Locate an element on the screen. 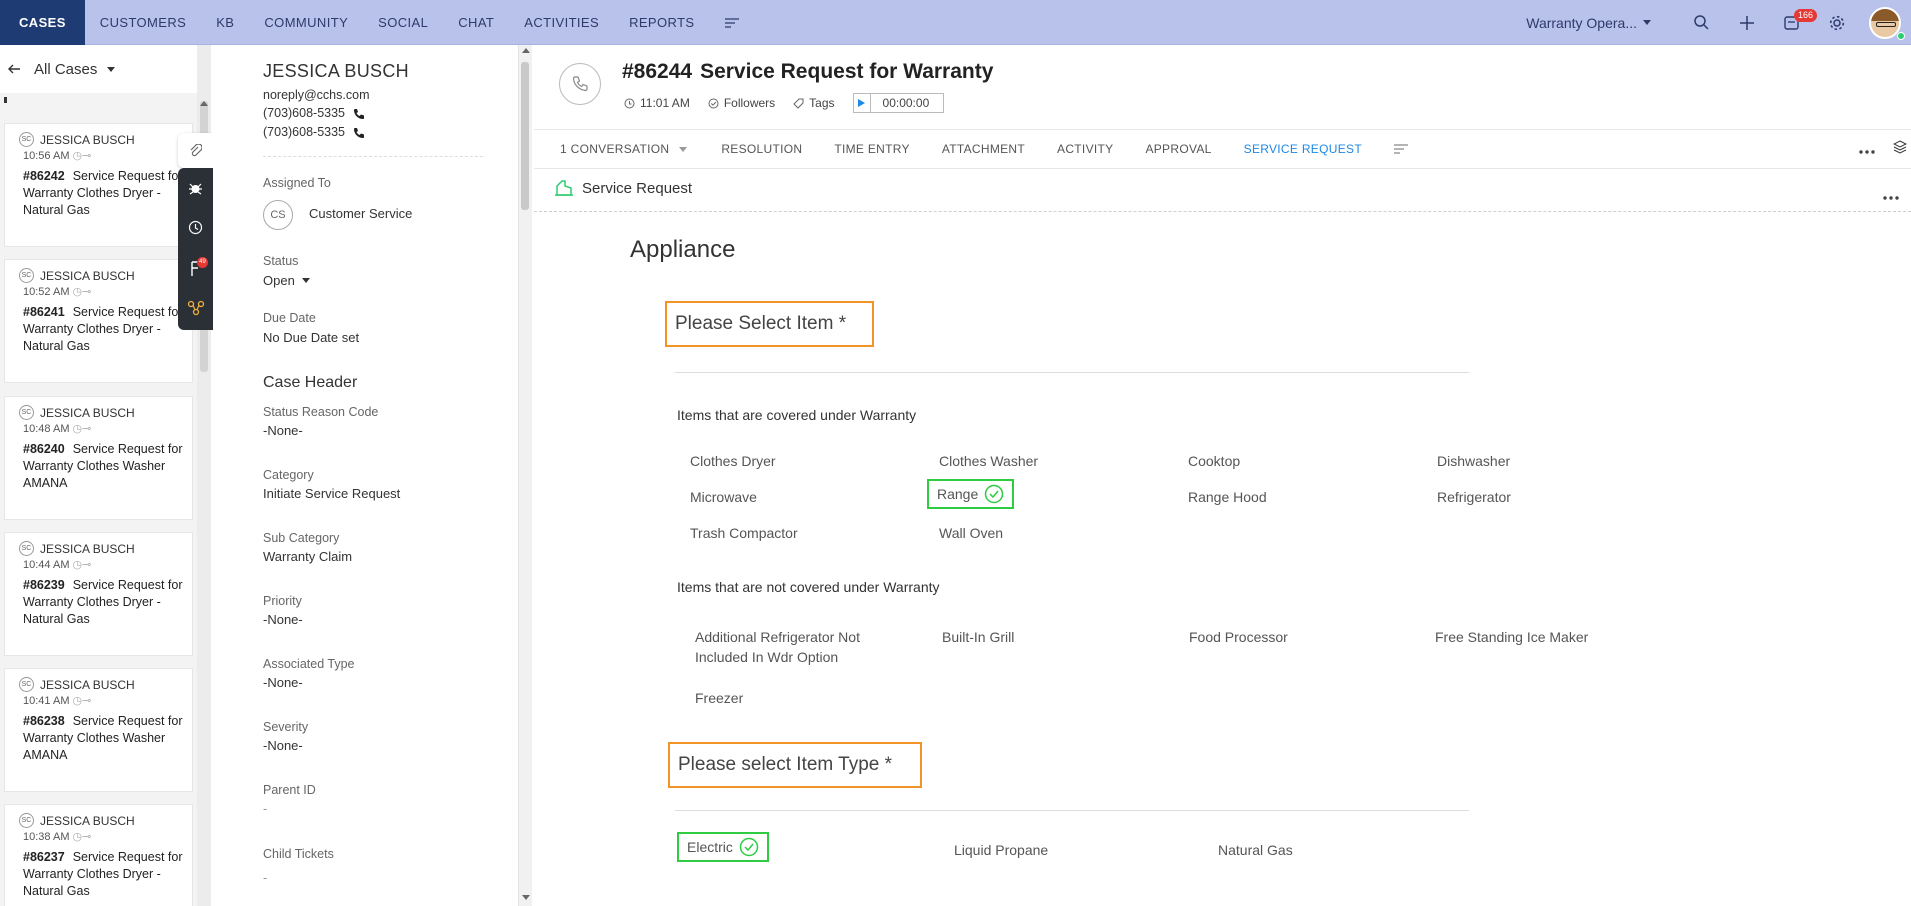 The width and height of the screenshot is (1911, 906). option-microwave: Microwave is located at coordinates (723, 497).